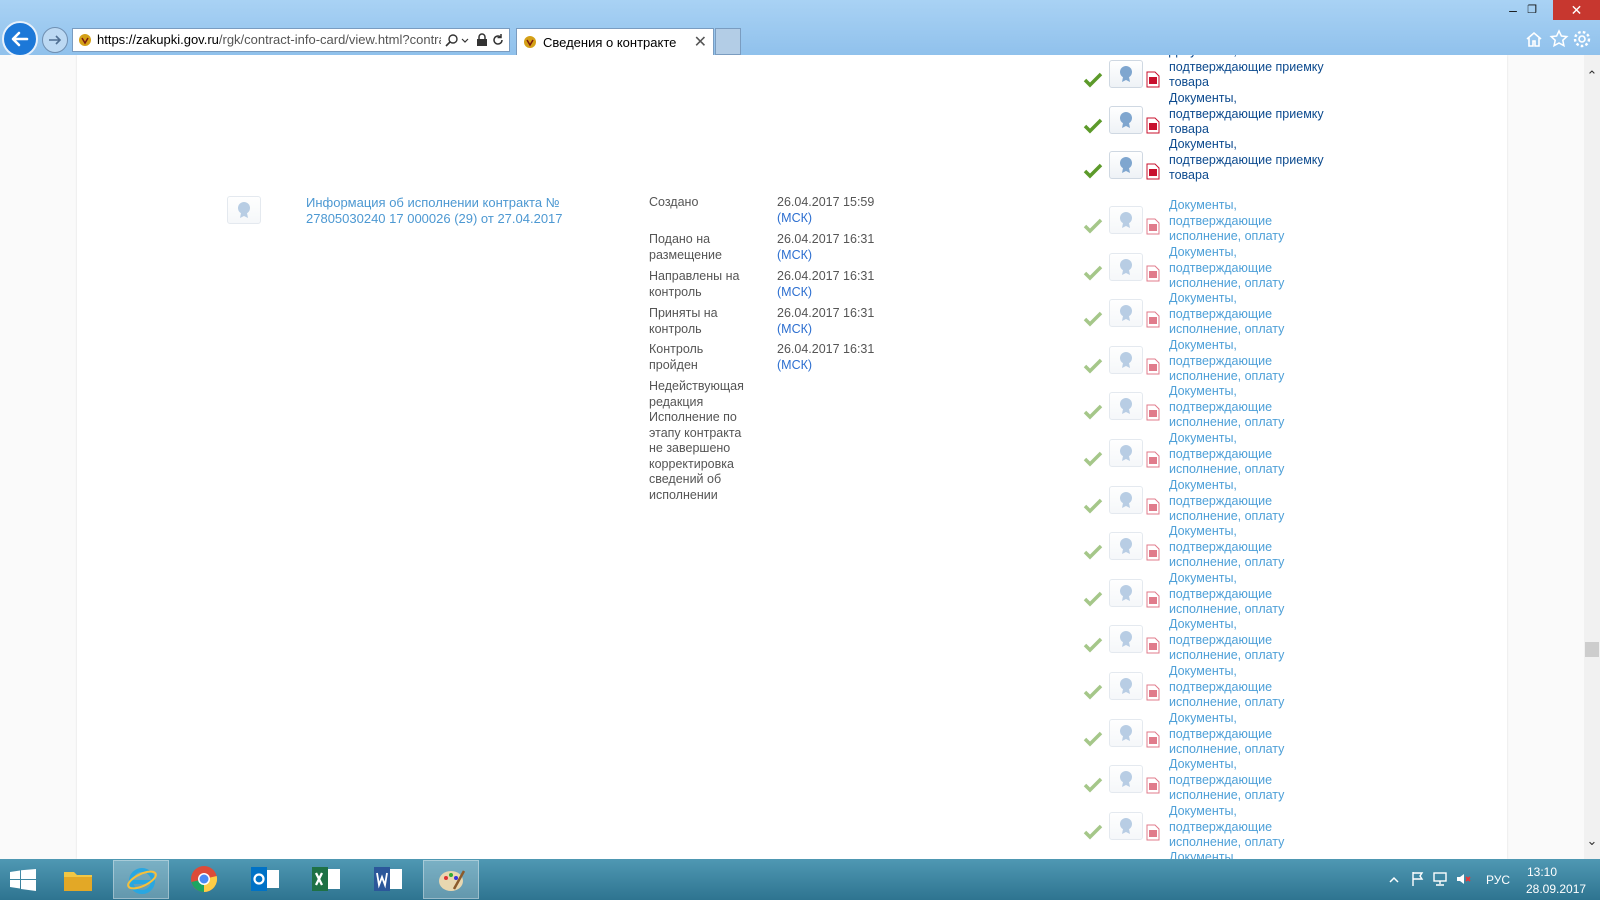 The width and height of the screenshot is (1600, 900). I want to click on refresh-icon, so click(498, 40).